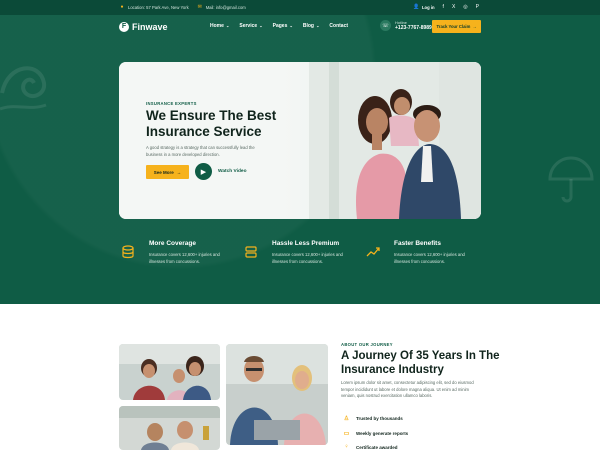  What do you see at coordinates (443, 7) in the screenshot?
I see `facebook-icon: f` at bounding box center [443, 7].